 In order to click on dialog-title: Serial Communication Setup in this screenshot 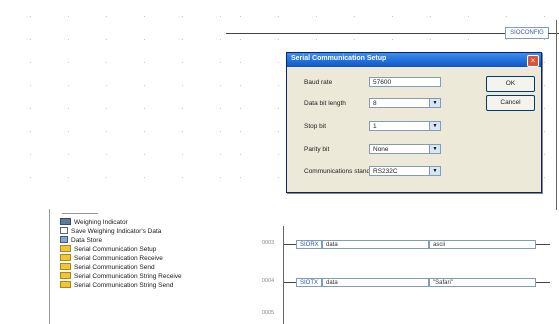, I will do `click(339, 58)`.